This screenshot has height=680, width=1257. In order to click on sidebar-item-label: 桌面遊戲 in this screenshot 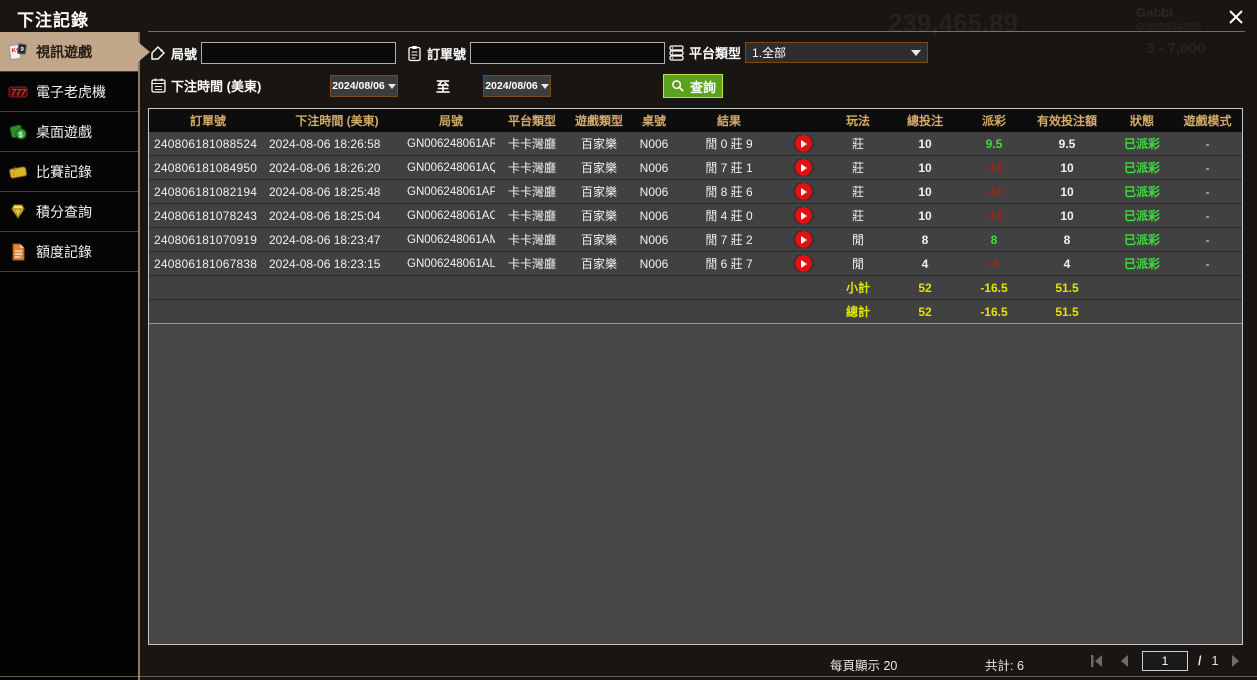, I will do `click(64, 131)`.